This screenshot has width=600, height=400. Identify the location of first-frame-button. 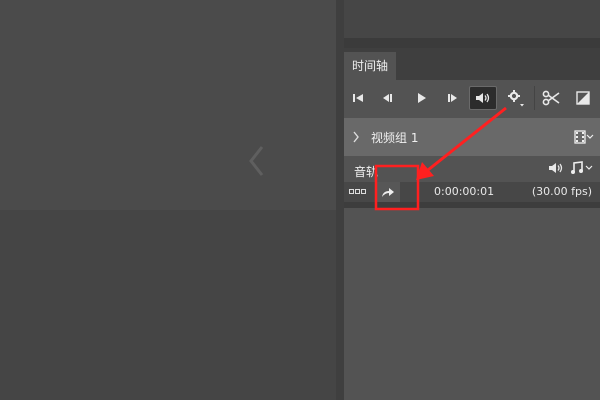
(358, 98).